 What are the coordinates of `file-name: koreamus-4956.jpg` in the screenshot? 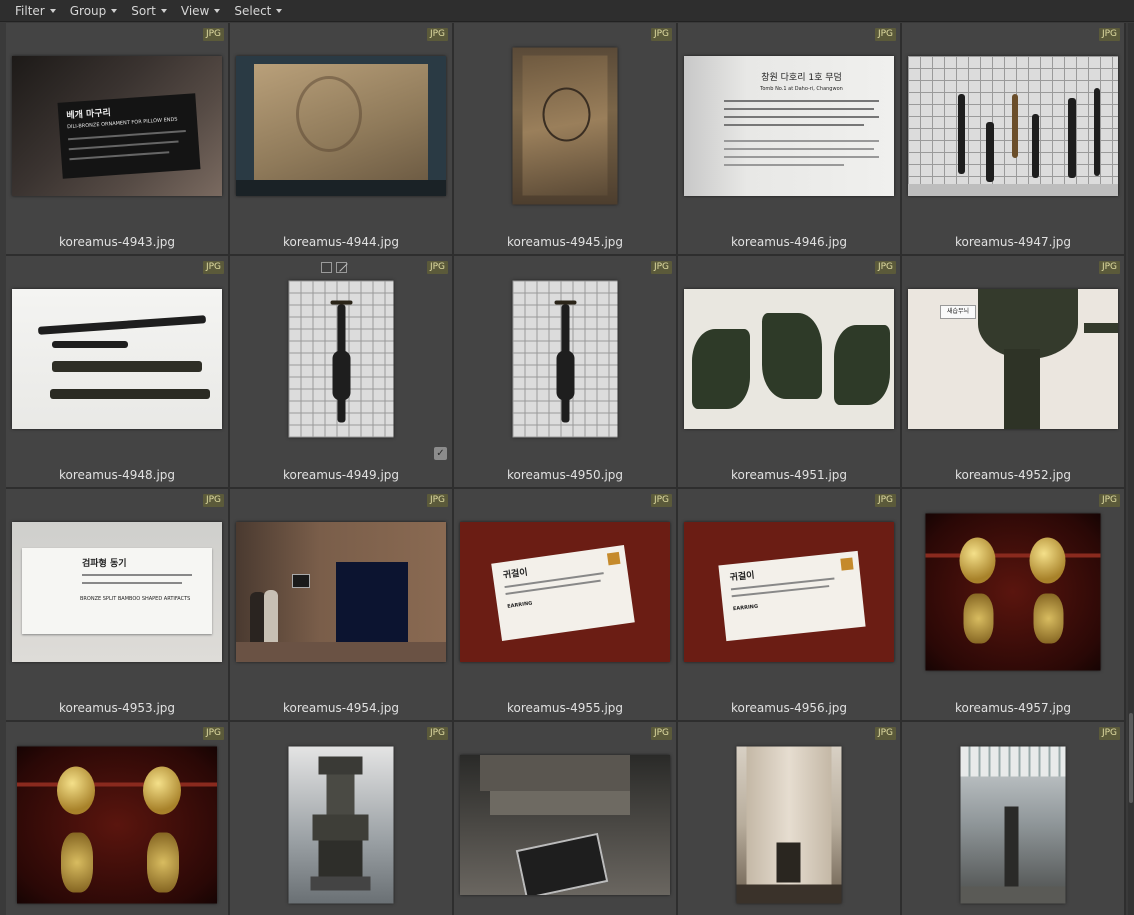 It's located at (789, 708).